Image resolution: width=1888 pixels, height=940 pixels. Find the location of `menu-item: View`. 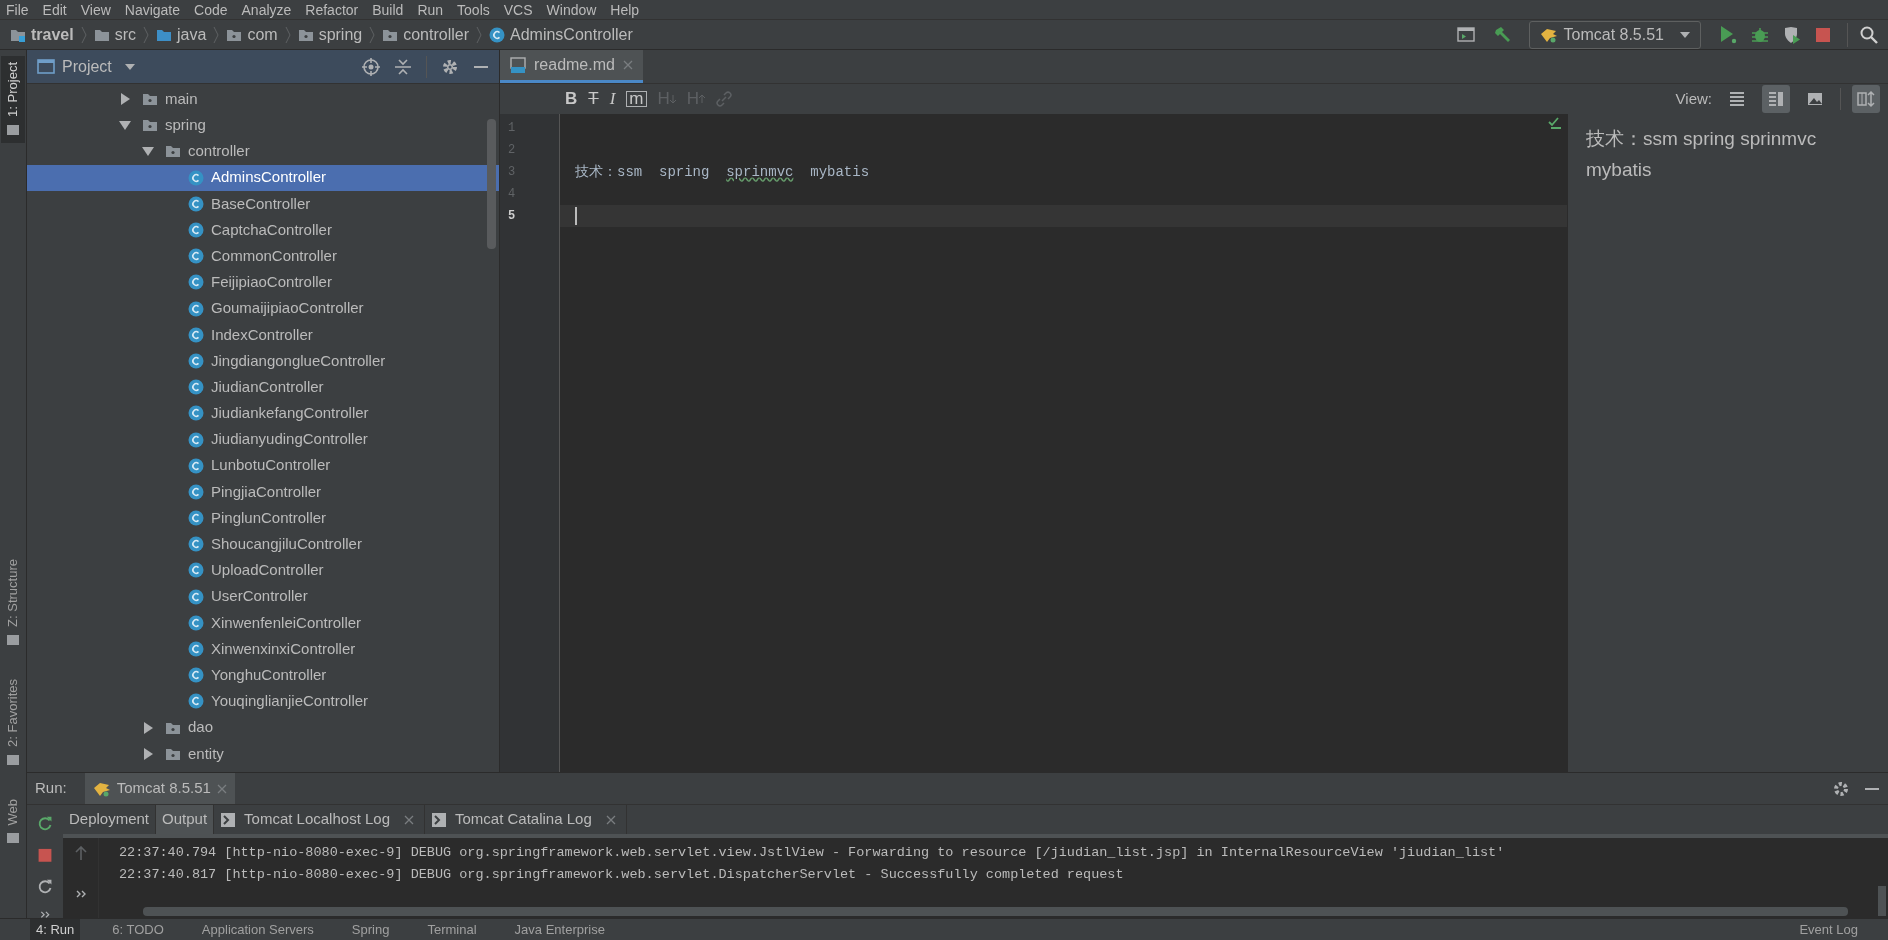

menu-item: View is located at coordinates (95, 9).